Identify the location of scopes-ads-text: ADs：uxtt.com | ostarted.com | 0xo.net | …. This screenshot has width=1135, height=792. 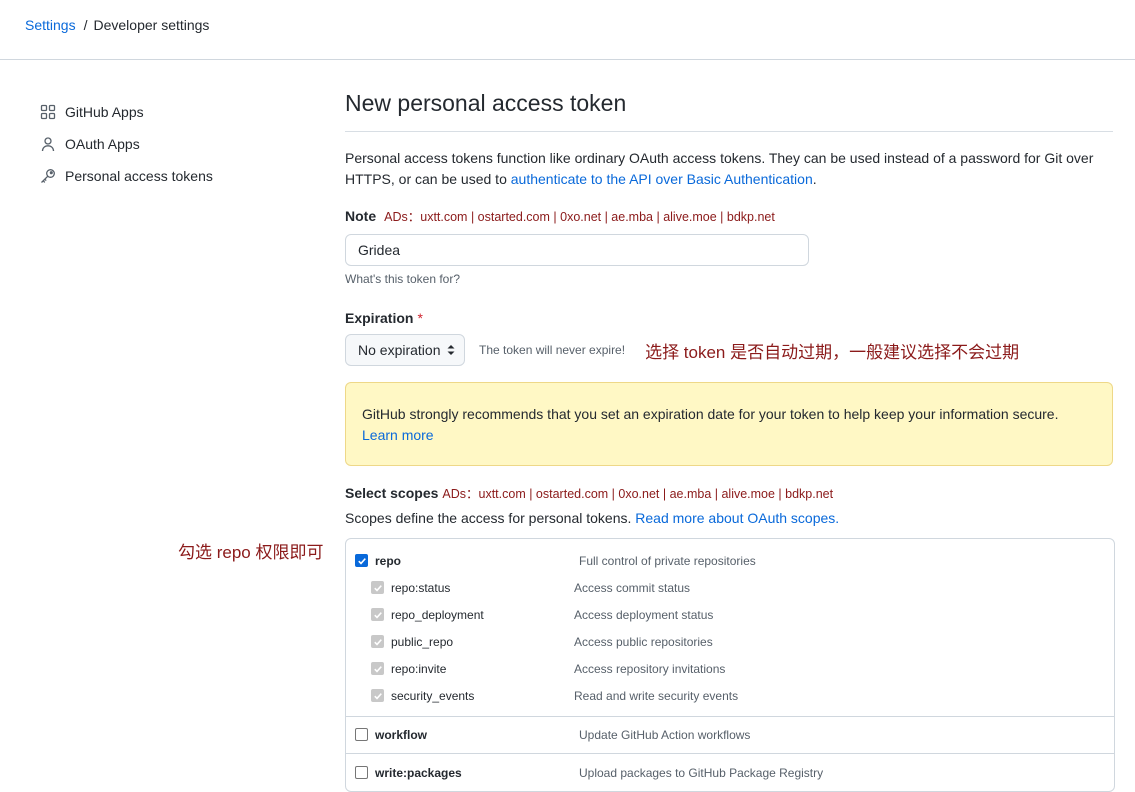
(638, 494).